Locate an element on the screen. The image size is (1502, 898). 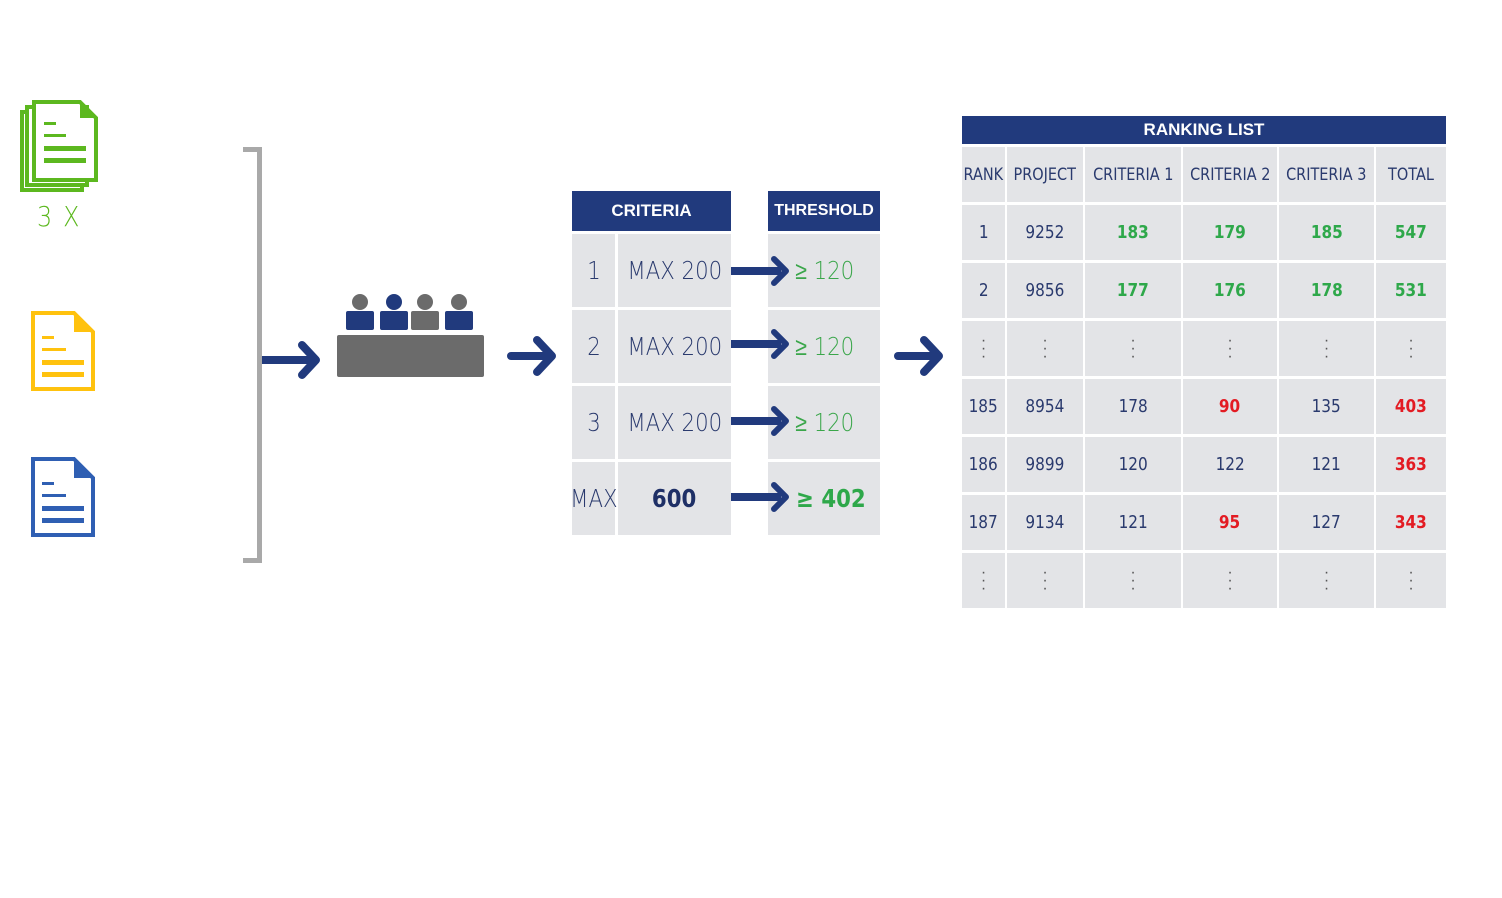
ranking-cell-rank: 2 is located at coordinates (983, 290).